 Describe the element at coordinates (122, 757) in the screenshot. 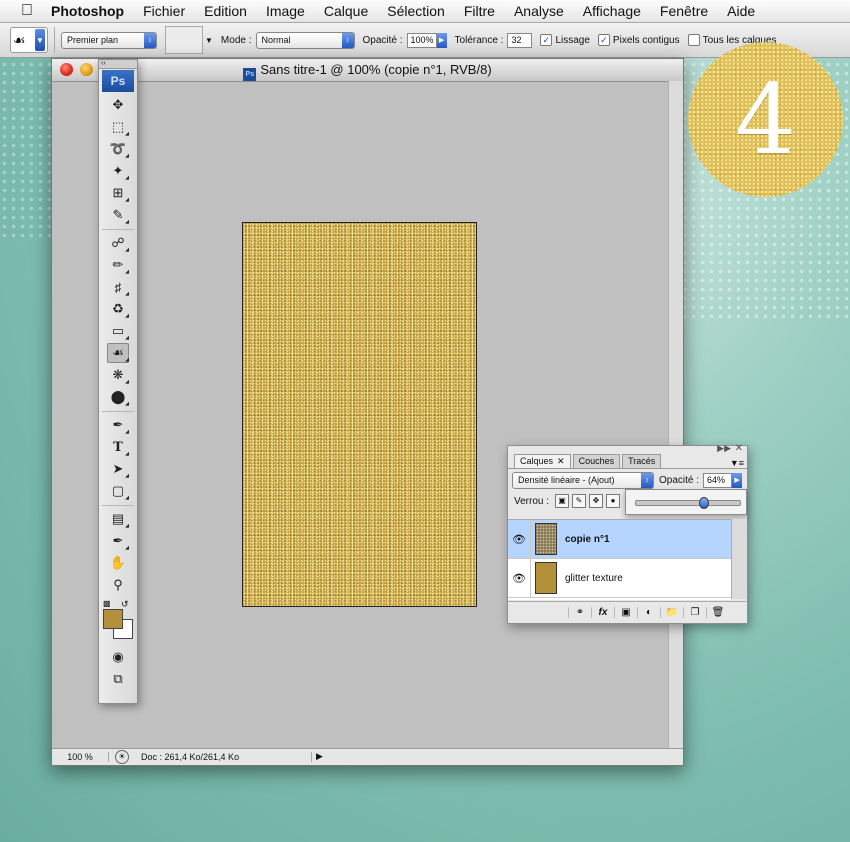

I see `status-info-icon: ☀` at that location.